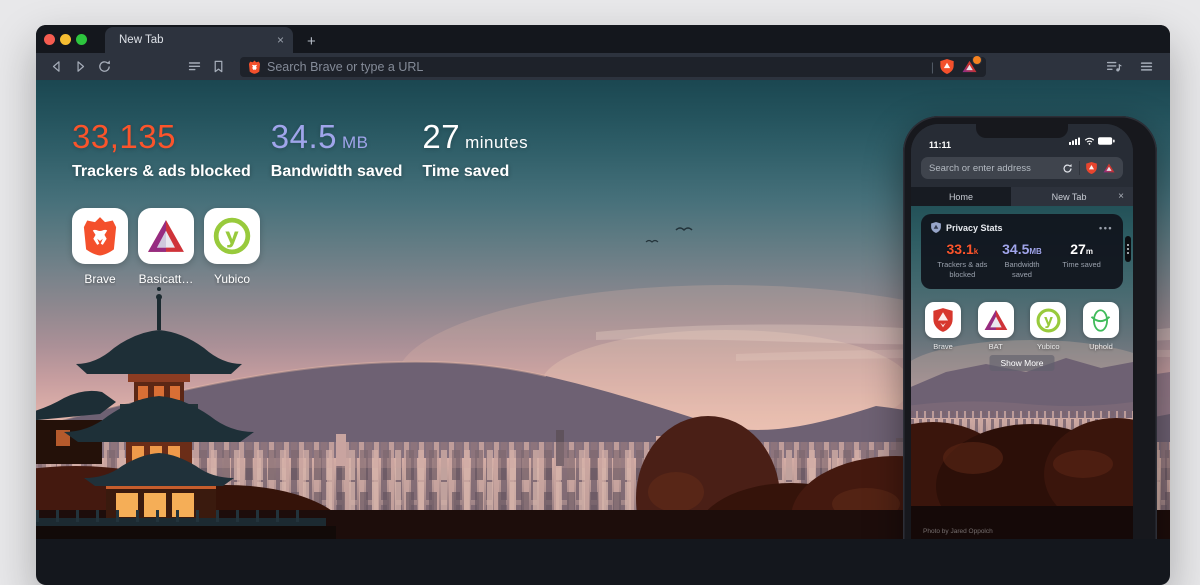  Describe the element at coordinates (1132, 67) in the screenshot. I see `toolbar-right-icons` at that location.